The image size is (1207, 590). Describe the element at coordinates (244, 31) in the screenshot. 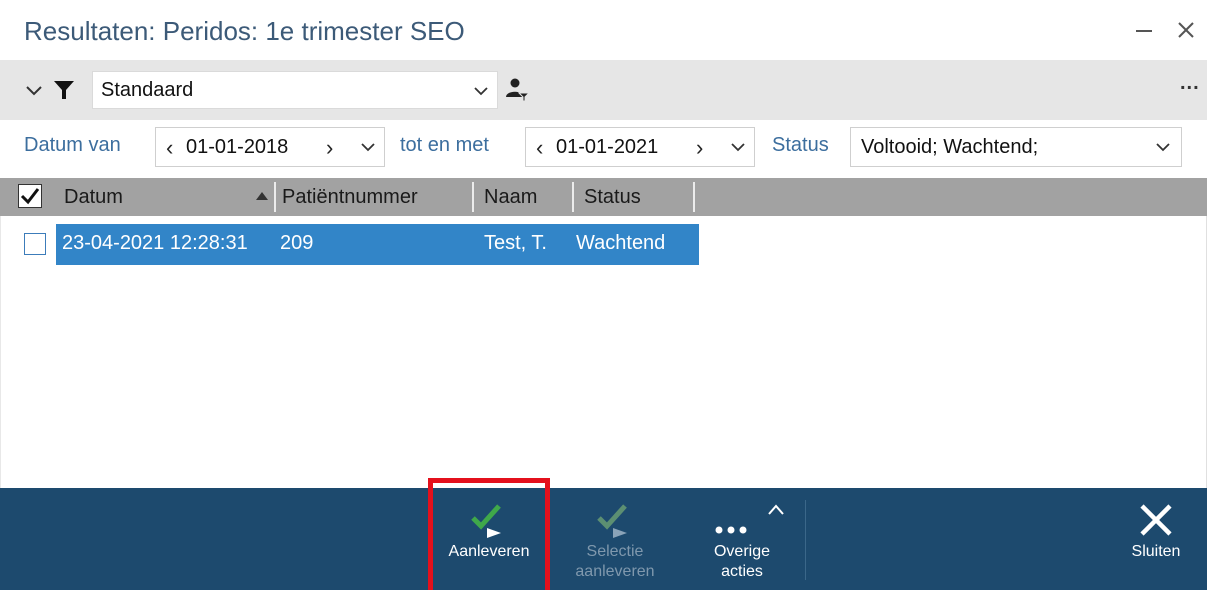

I see `window-title: Resultaten: Peridos: 1e trimester SEO` at that location.